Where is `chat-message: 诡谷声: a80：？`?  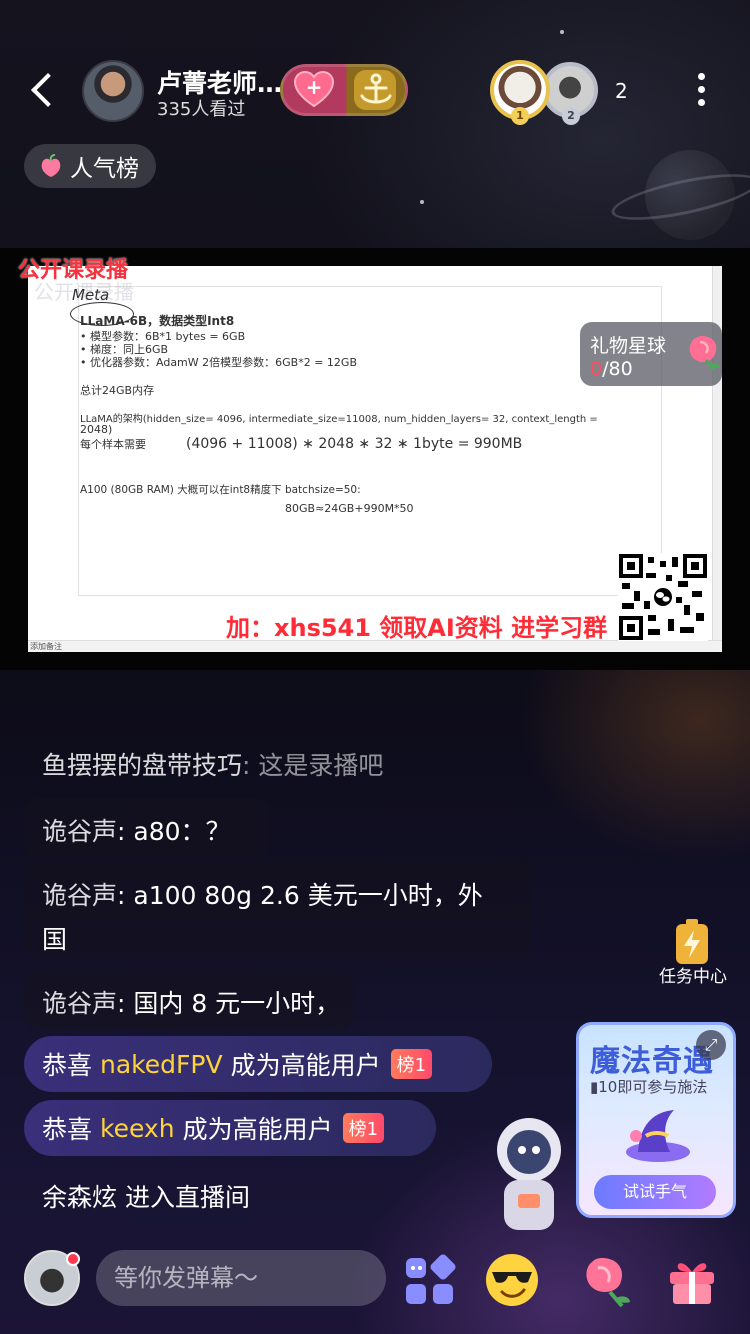 chat-message: 诡谷声: a80：？ is located at coordinates (136, 830).